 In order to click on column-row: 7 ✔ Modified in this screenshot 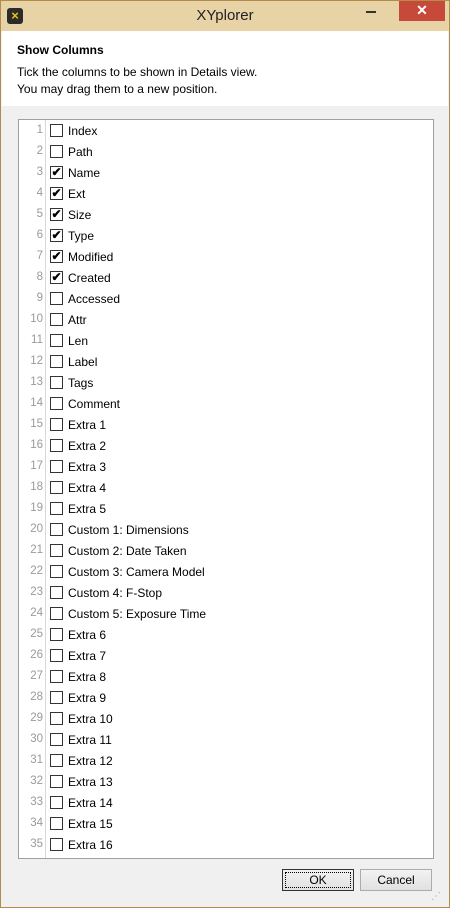, I will do `click(226, 257)`.